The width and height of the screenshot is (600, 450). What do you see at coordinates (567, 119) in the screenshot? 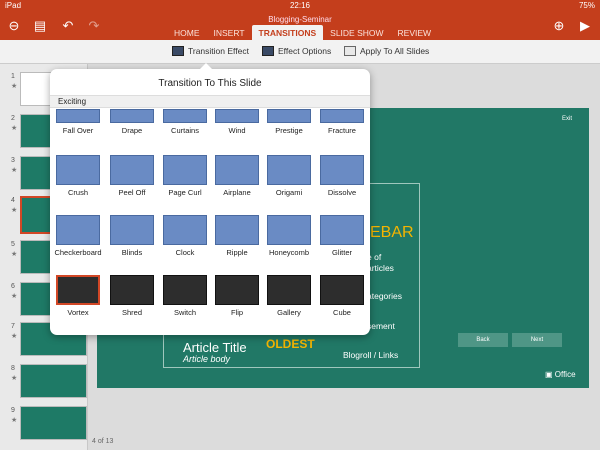
I see `exit-link: Exit` at bounding box center [567, 119].